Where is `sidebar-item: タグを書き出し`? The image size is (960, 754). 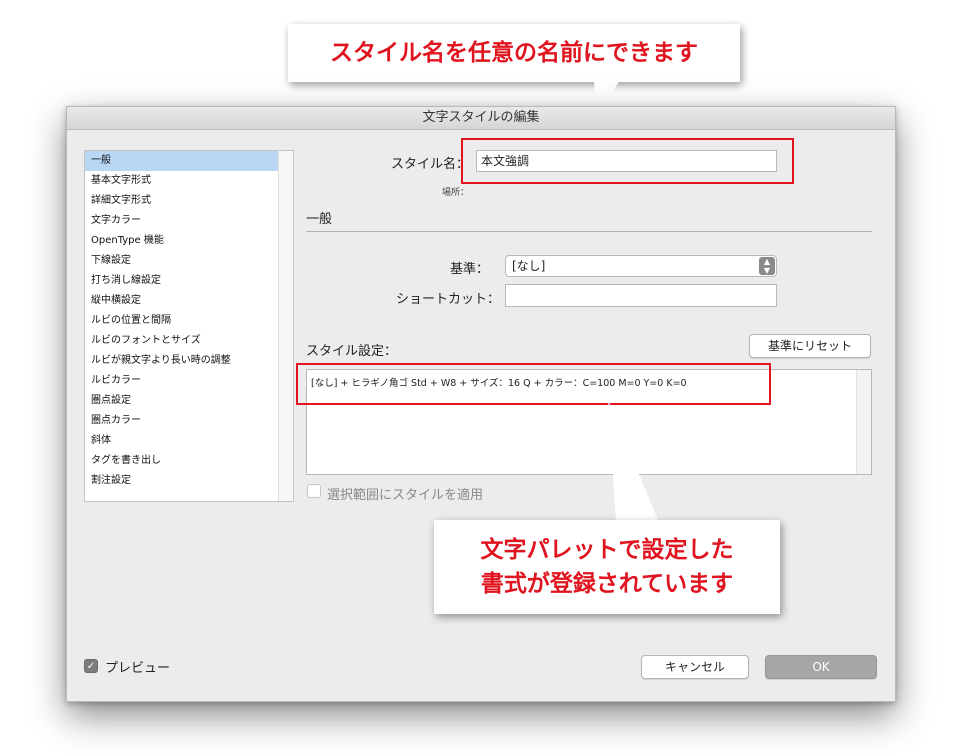 sidebar-item: タグを書き出し is located at coordinates (189, 461).